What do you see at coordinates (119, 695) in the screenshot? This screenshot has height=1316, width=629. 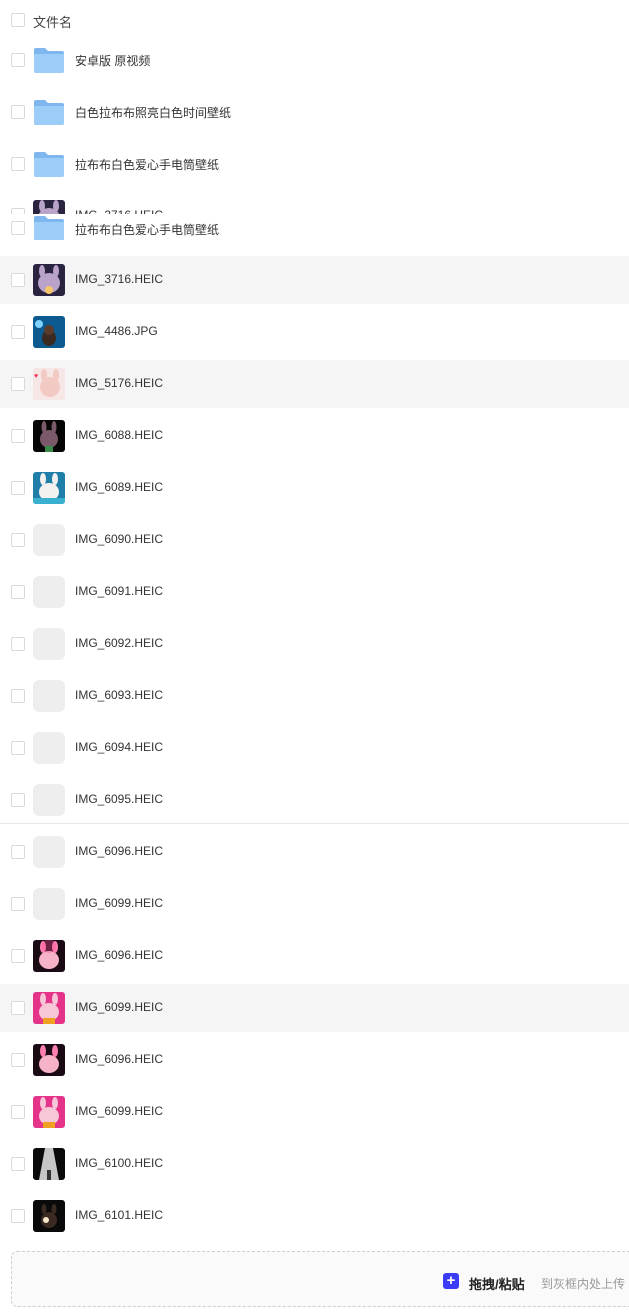 I see `file-name: IMG_6093.HEIC` at bounding box center [119, 695].